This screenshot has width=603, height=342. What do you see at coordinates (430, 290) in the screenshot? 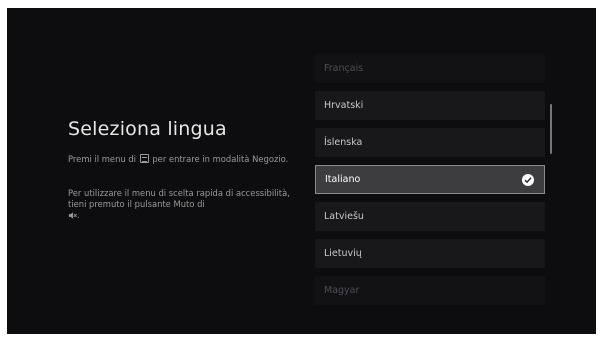
I see `language-item-magyar: Magyar` at bounding box center [430, 290].